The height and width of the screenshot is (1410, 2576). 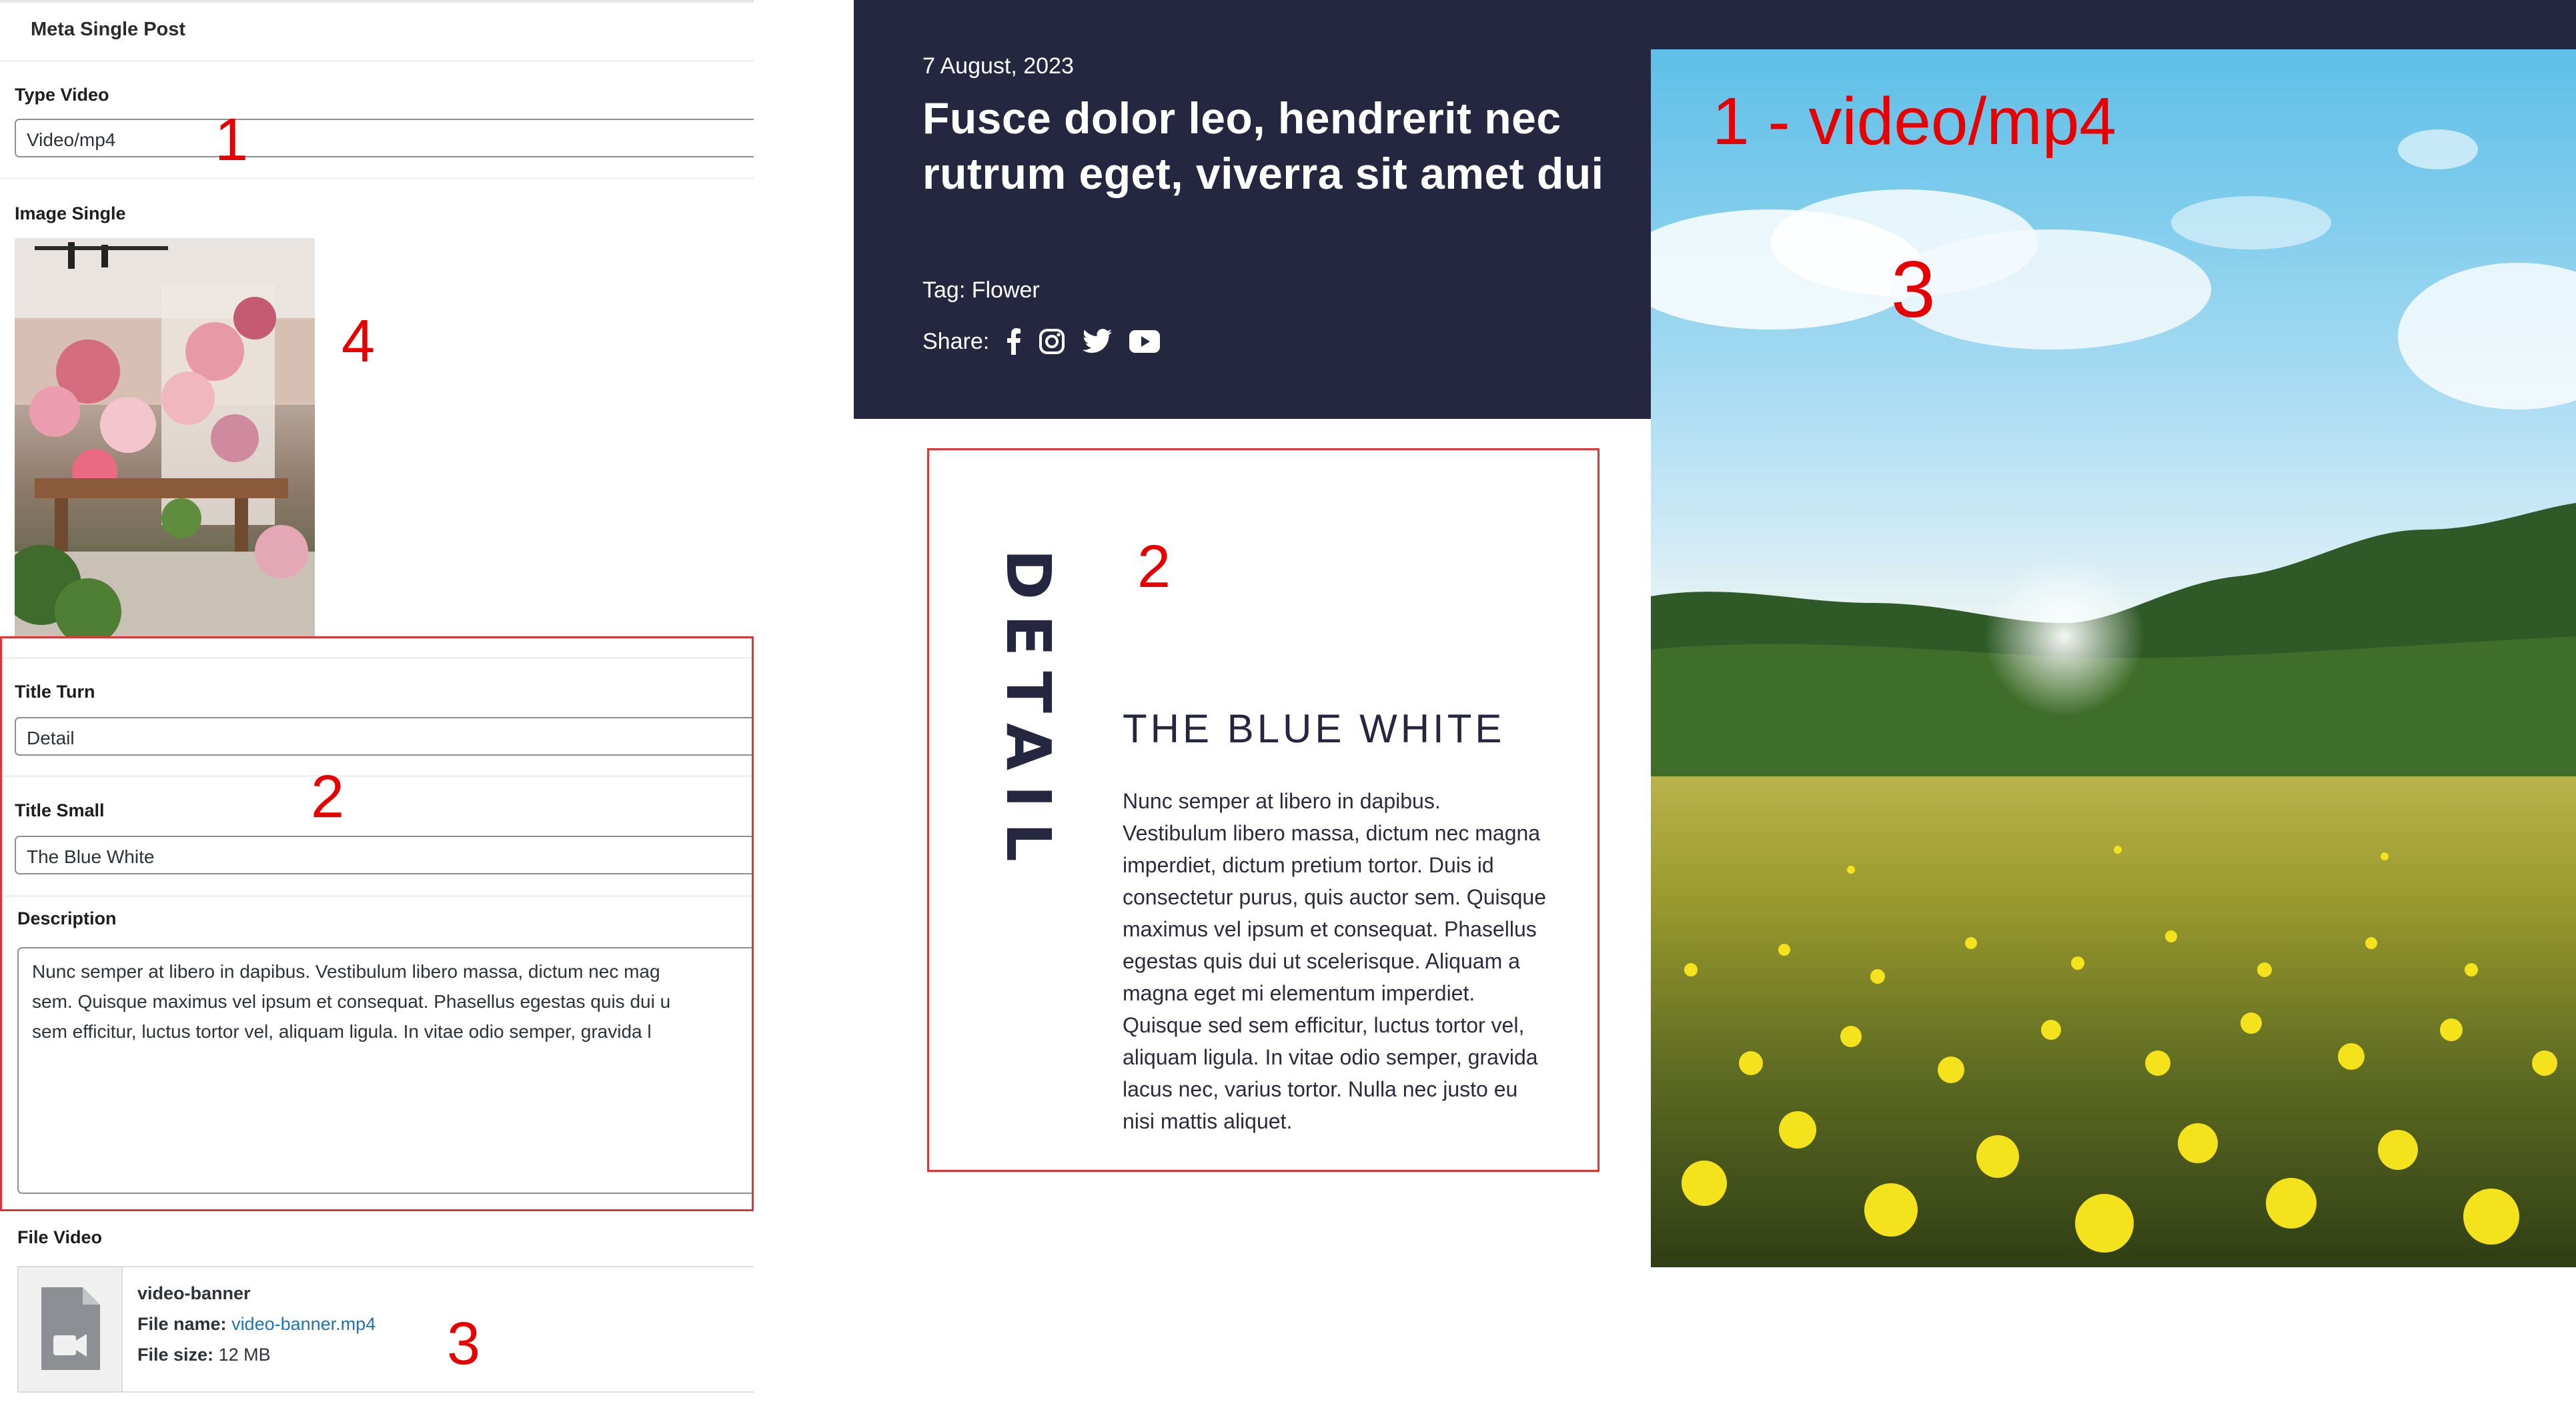 I want to click on youtube-icon, so click(x=1145, y=341).